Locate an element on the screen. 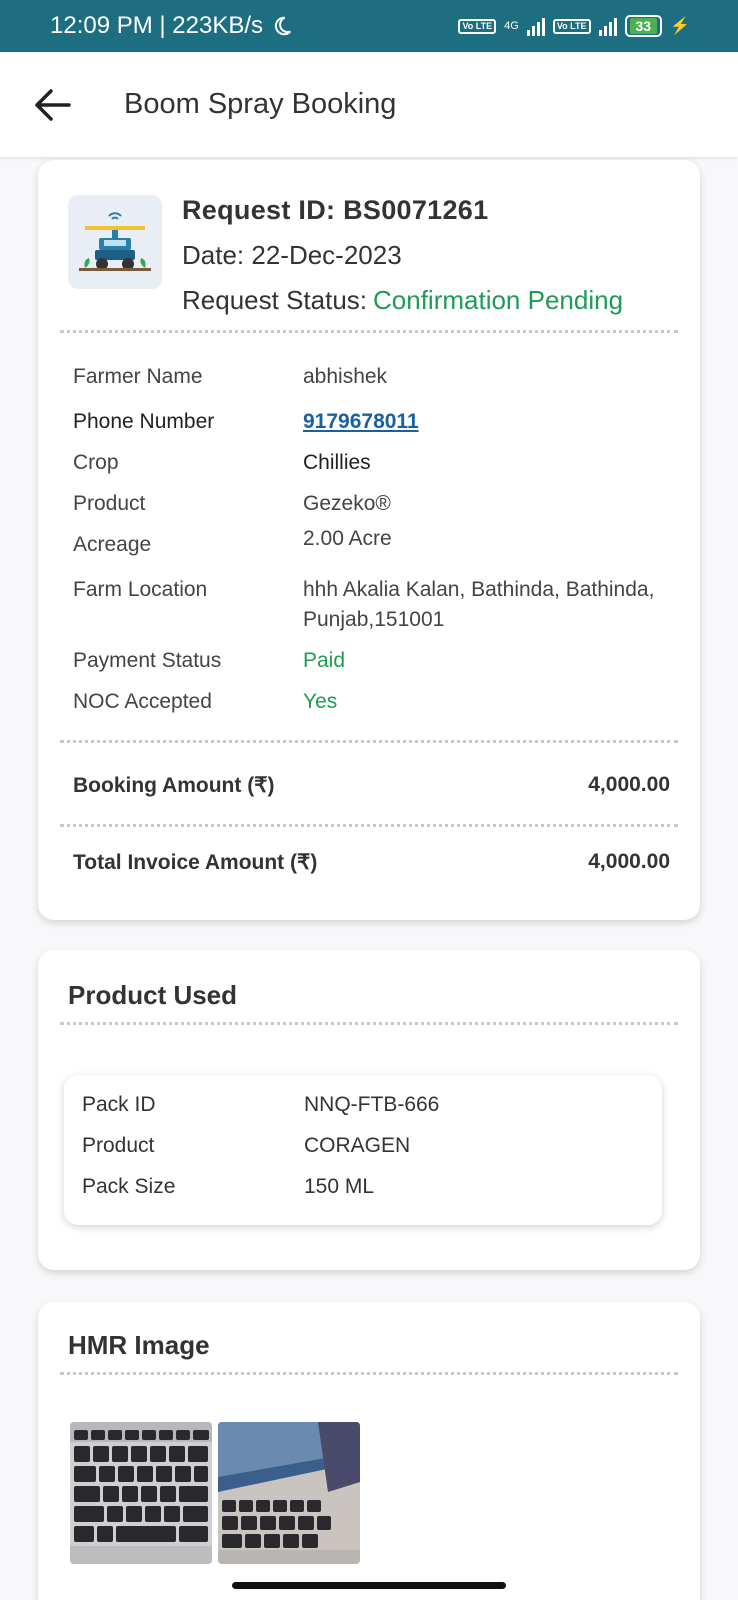 The height and width of the screenshot is (1600, 738). pack-size-label: Pack Size is located at coordinates (129, 1186).